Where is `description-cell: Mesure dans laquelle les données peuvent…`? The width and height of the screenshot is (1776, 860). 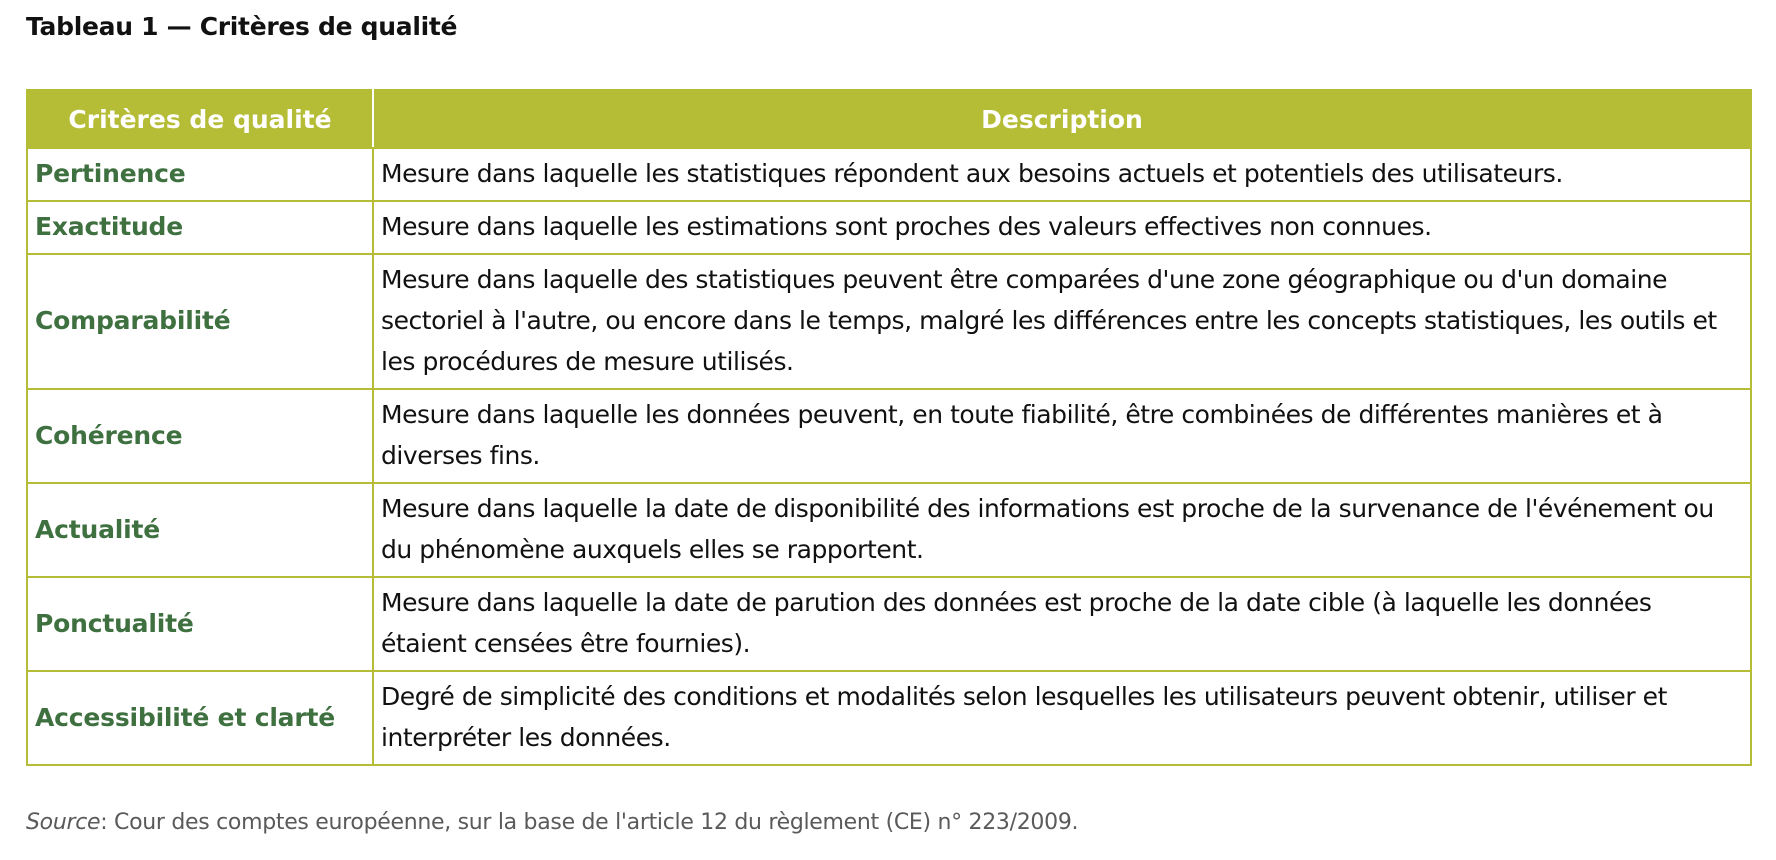
description-cell: Mesure dans laquelle les données peuvent… is located at coordinates (1062, 436).